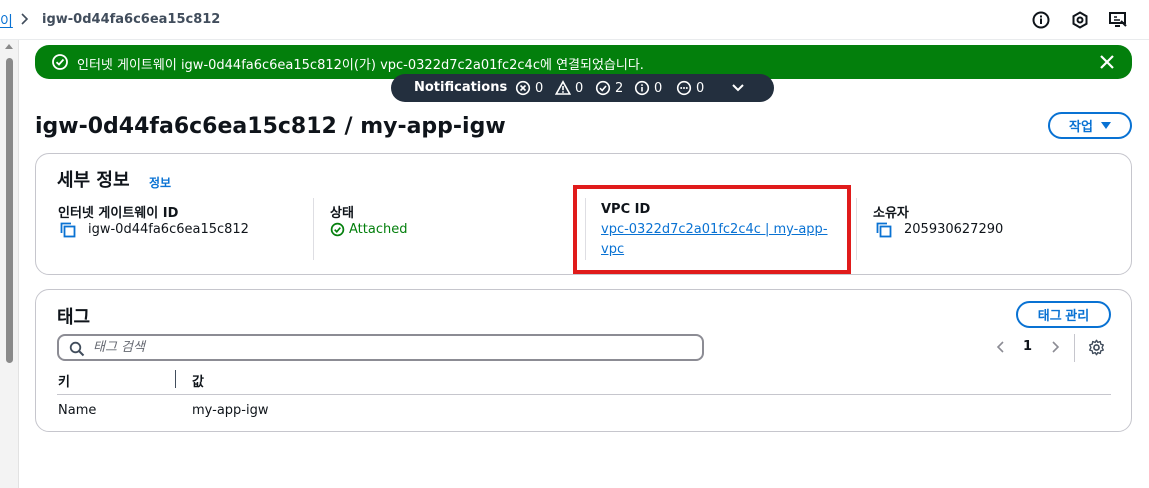 This screenshot has height=488, width=1149. What do you see at coordinates (1063, 314) in the screenshot?
I see `manage-tags-button: 태그 관리` at bounding box center [1063, 314].